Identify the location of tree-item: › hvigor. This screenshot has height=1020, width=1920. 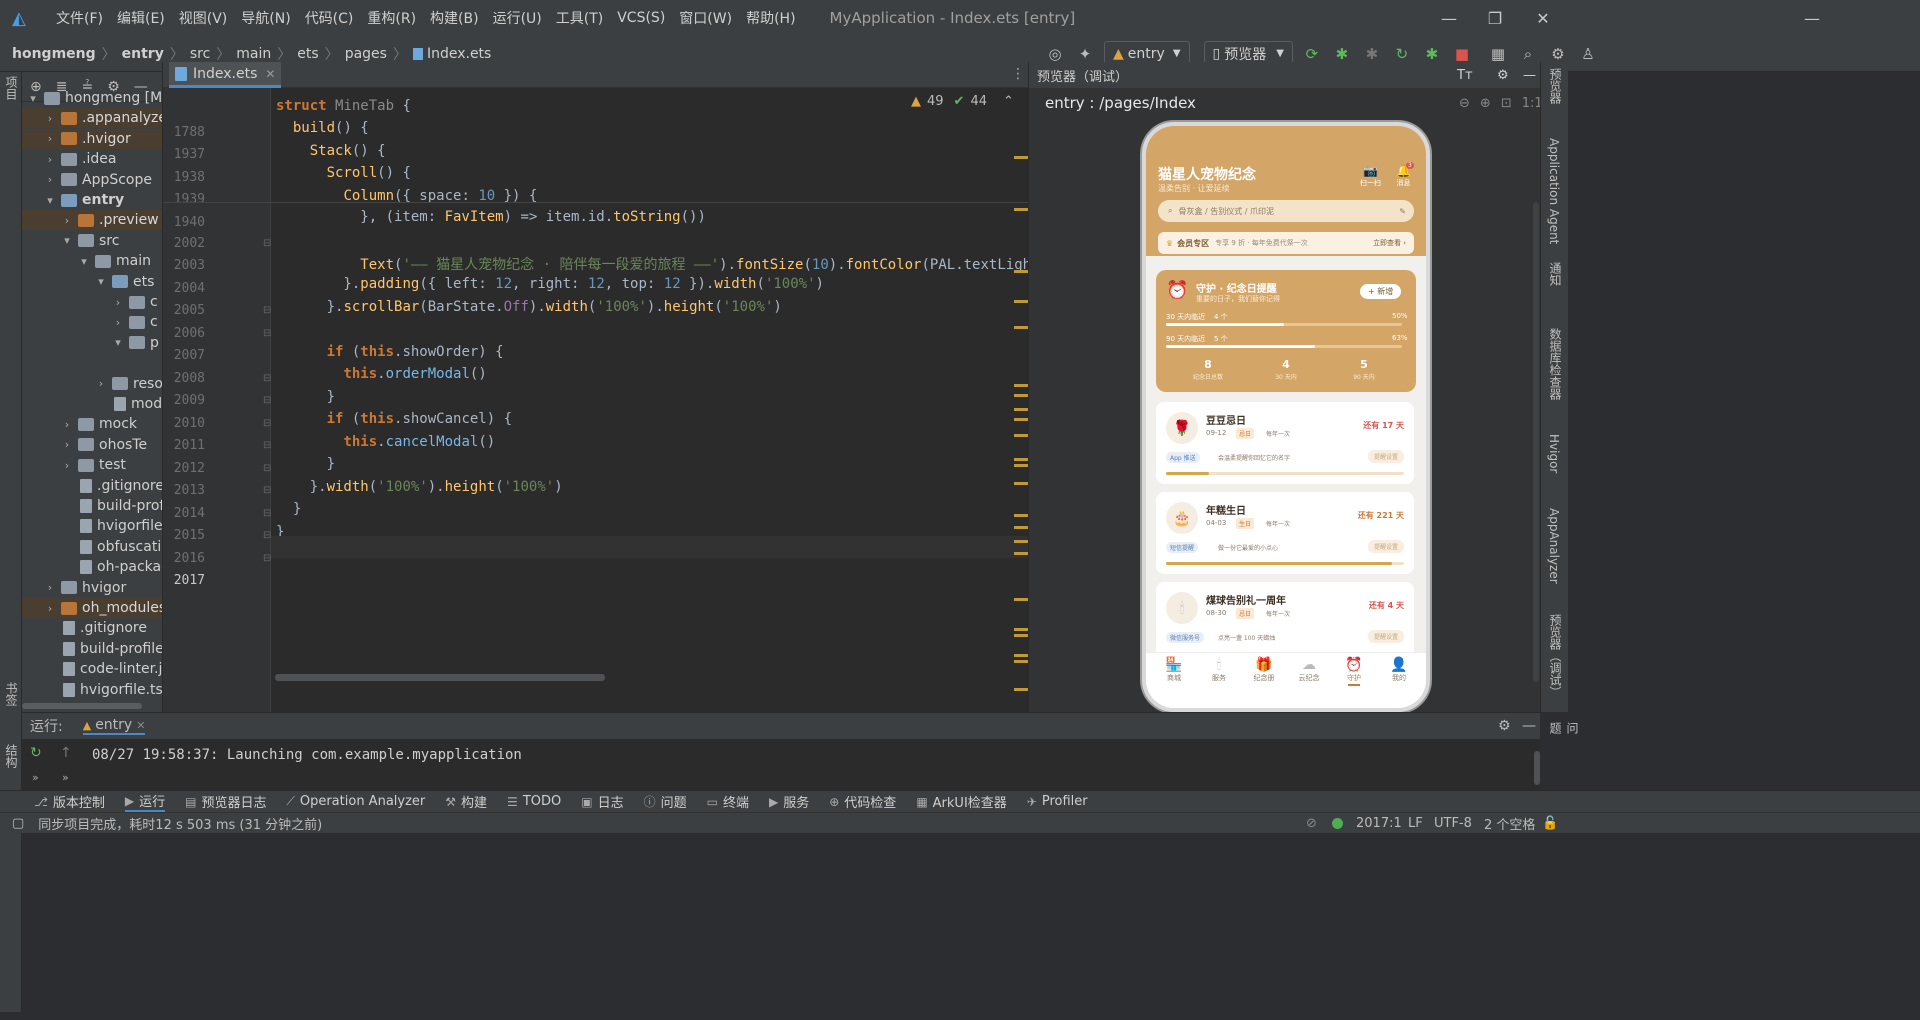
(84, 588).